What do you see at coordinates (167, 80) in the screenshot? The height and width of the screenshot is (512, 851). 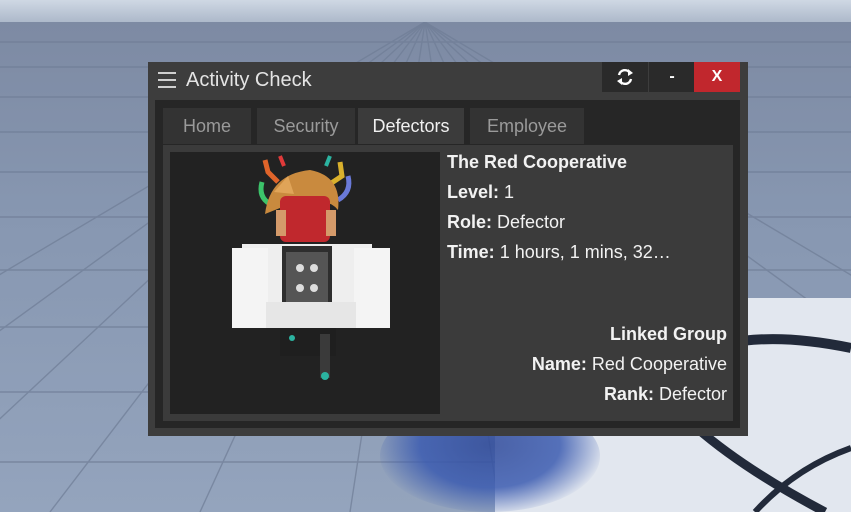 I see `menu-icon` at bounding box center [167, 80].